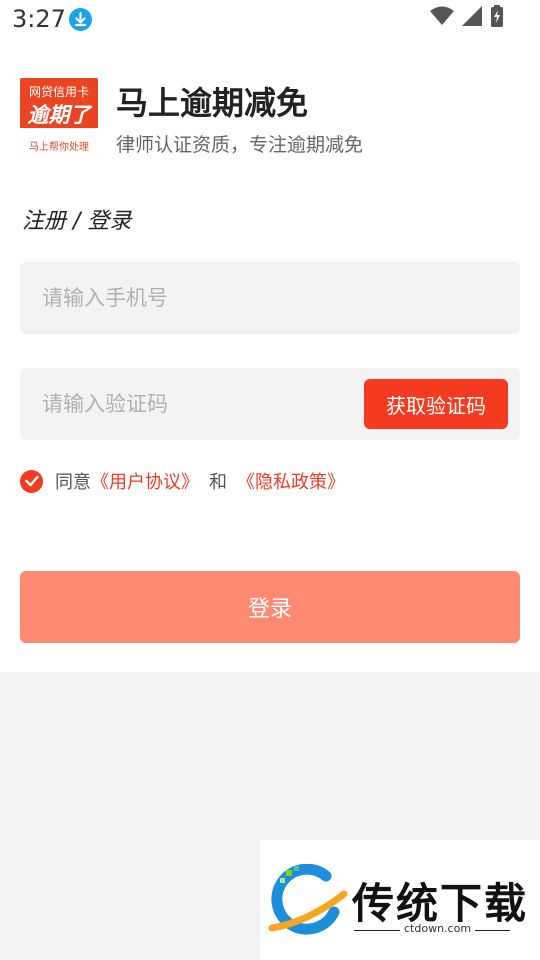  Describe the element at coordinates (59, 117) in the screenshot. I see `app-logo: 网贷信用卡 逾期了 马上帮你处理` at that location.